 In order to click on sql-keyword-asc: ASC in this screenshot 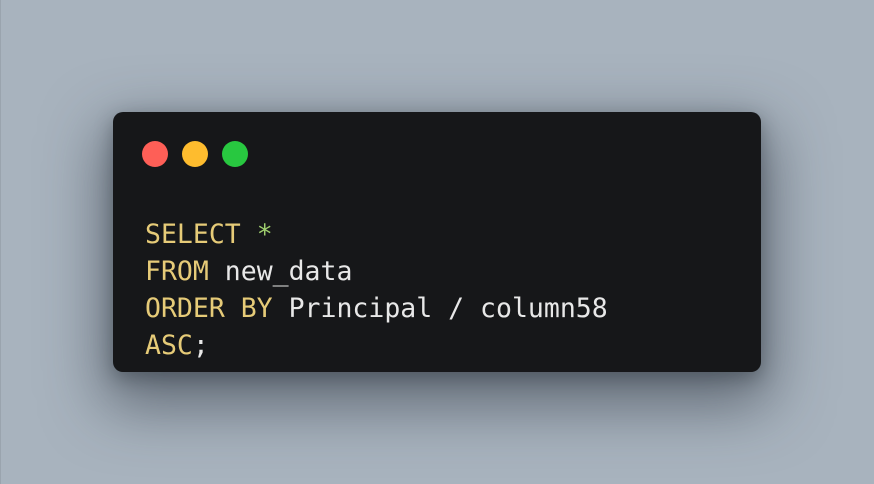, I will do `click(169, 345)`.